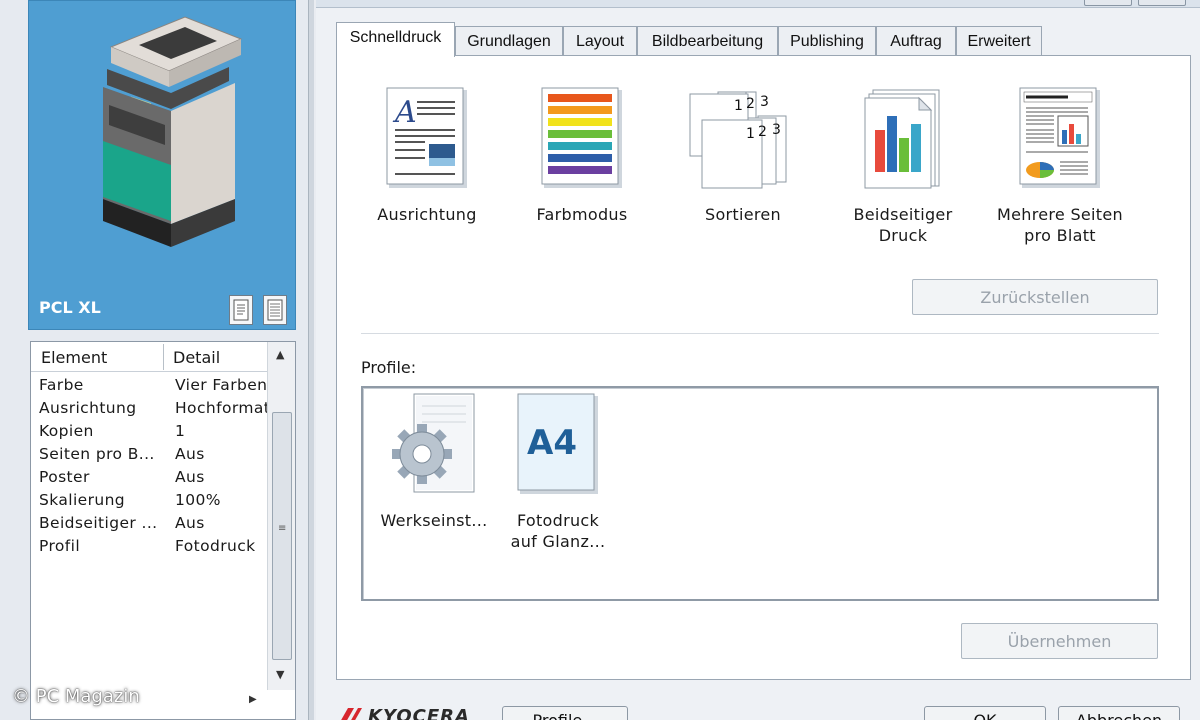  What do you see at coordinates (180, 431) in the screenshot?
I see `detail-cell: 1` at bounding box center [180, 431].